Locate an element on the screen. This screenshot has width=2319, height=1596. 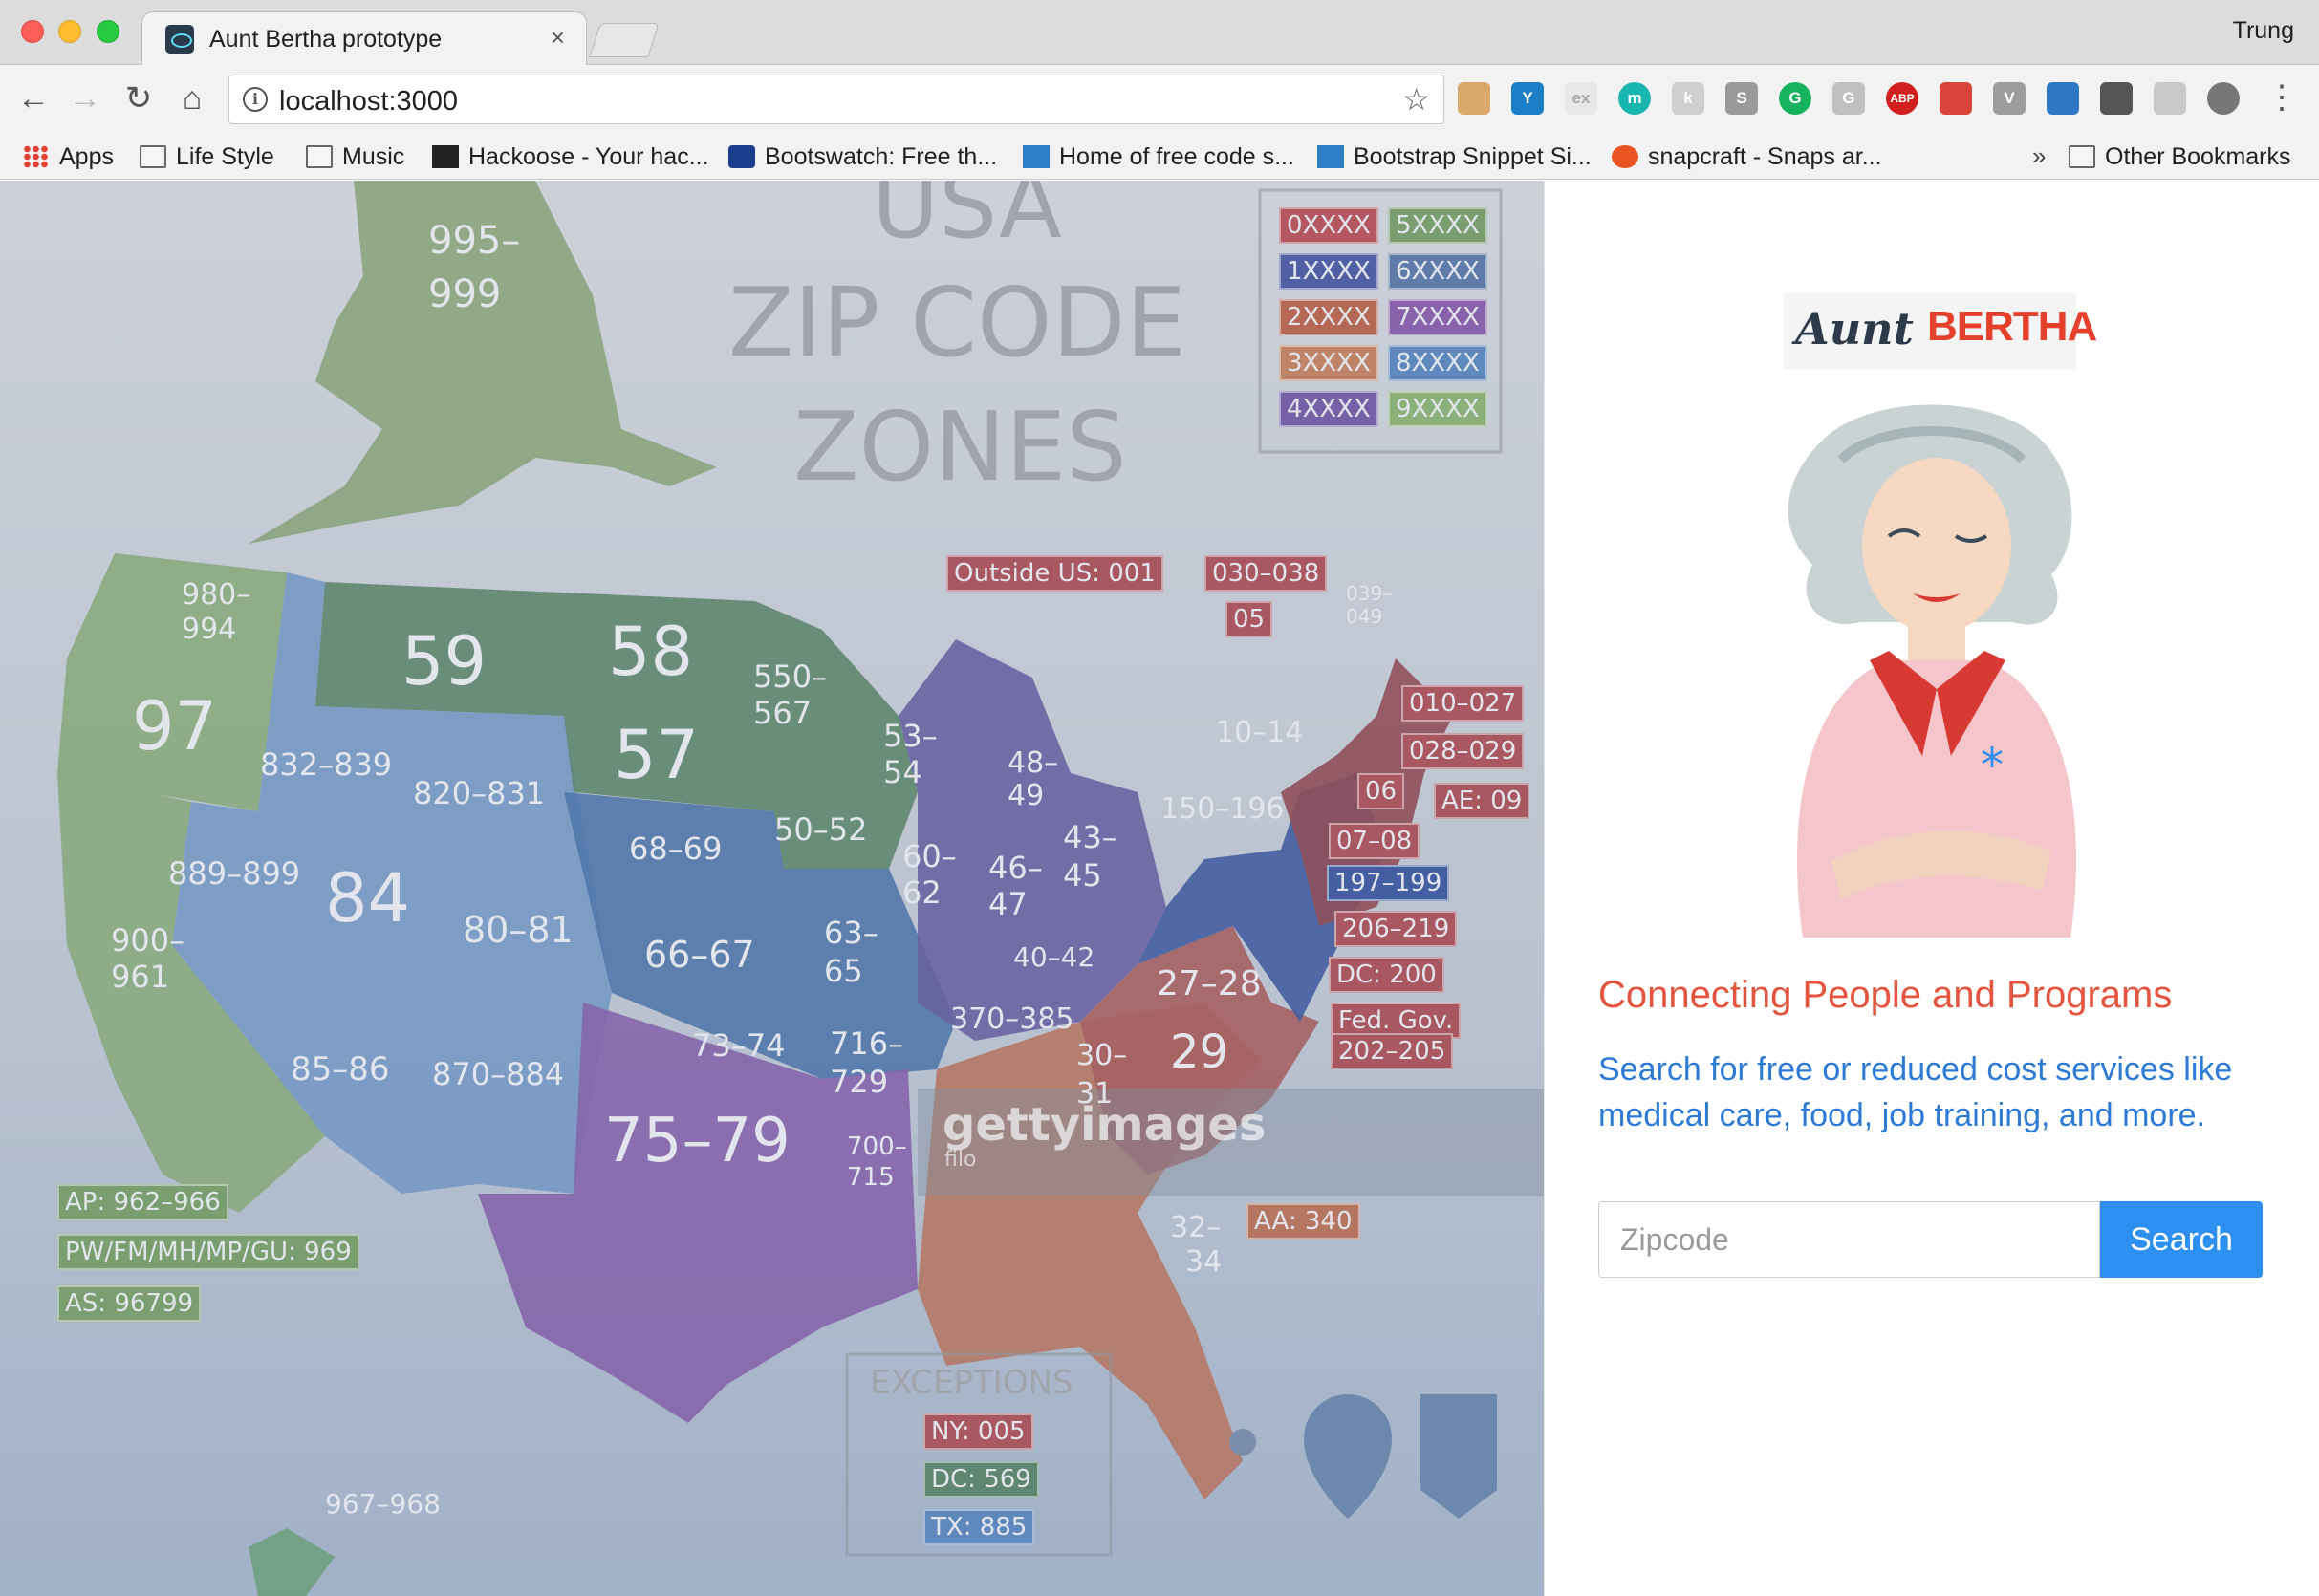
flower-icon: * is located at coordinates (1992, 766).